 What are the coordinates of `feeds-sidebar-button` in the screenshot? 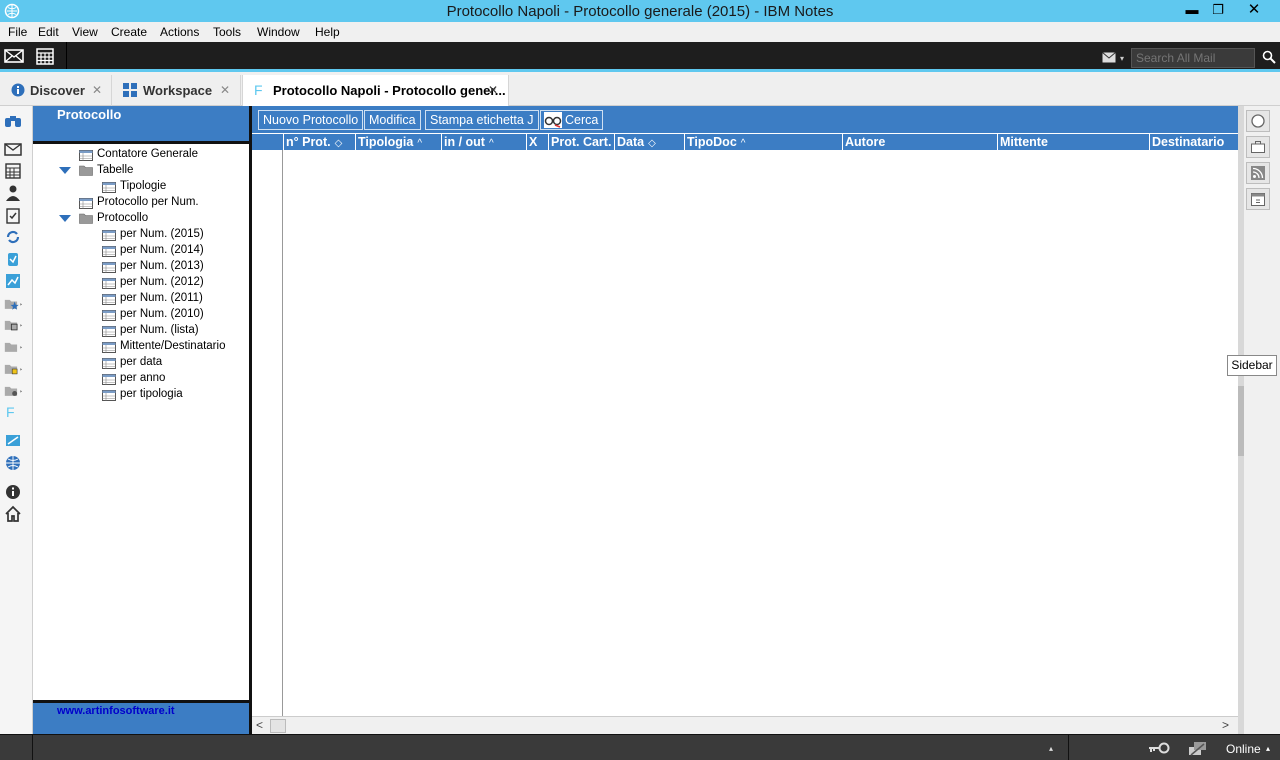 It's located at (1258, 173).